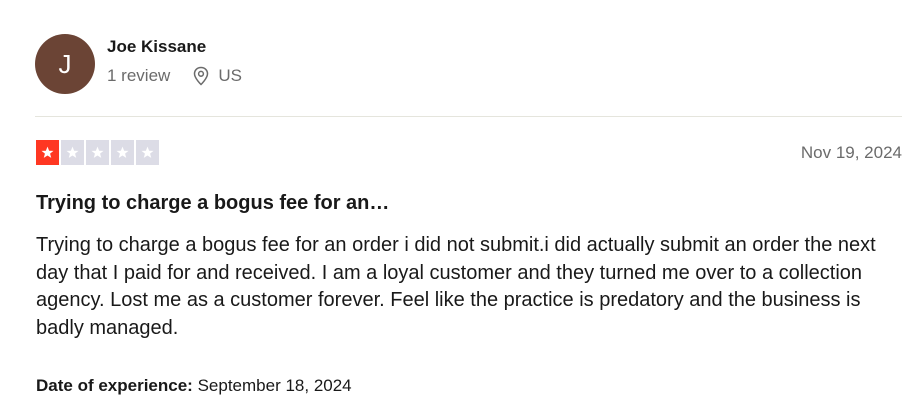  Describe the element at coordinates (114, 385) in the screenshot. I see `experience-label: Date of experience:` at that location.